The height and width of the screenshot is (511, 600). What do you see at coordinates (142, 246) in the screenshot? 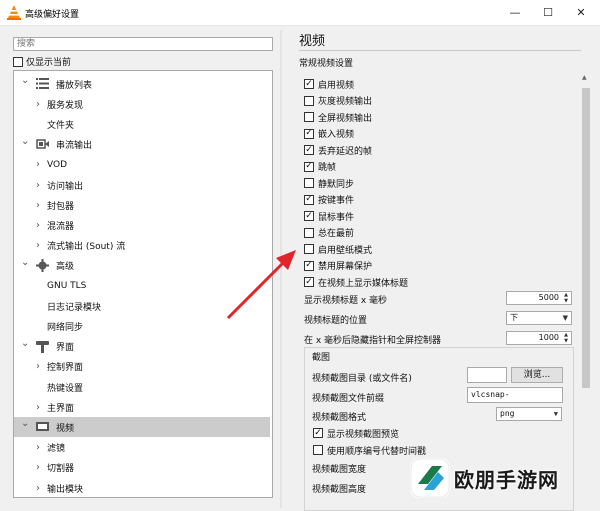
I see `tree-item: › 流式输出 (Sout) 流` at bounding box center [142, 246].